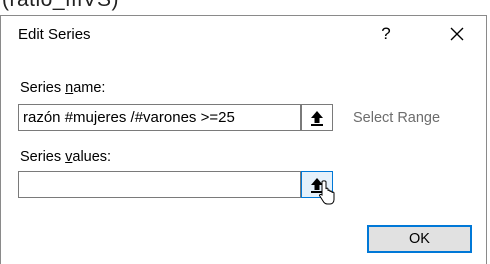  What do you see at coordinates (66, 157) in the screenshot?
I see `series-values-label: Series values:` at bounding box center [66, 157].